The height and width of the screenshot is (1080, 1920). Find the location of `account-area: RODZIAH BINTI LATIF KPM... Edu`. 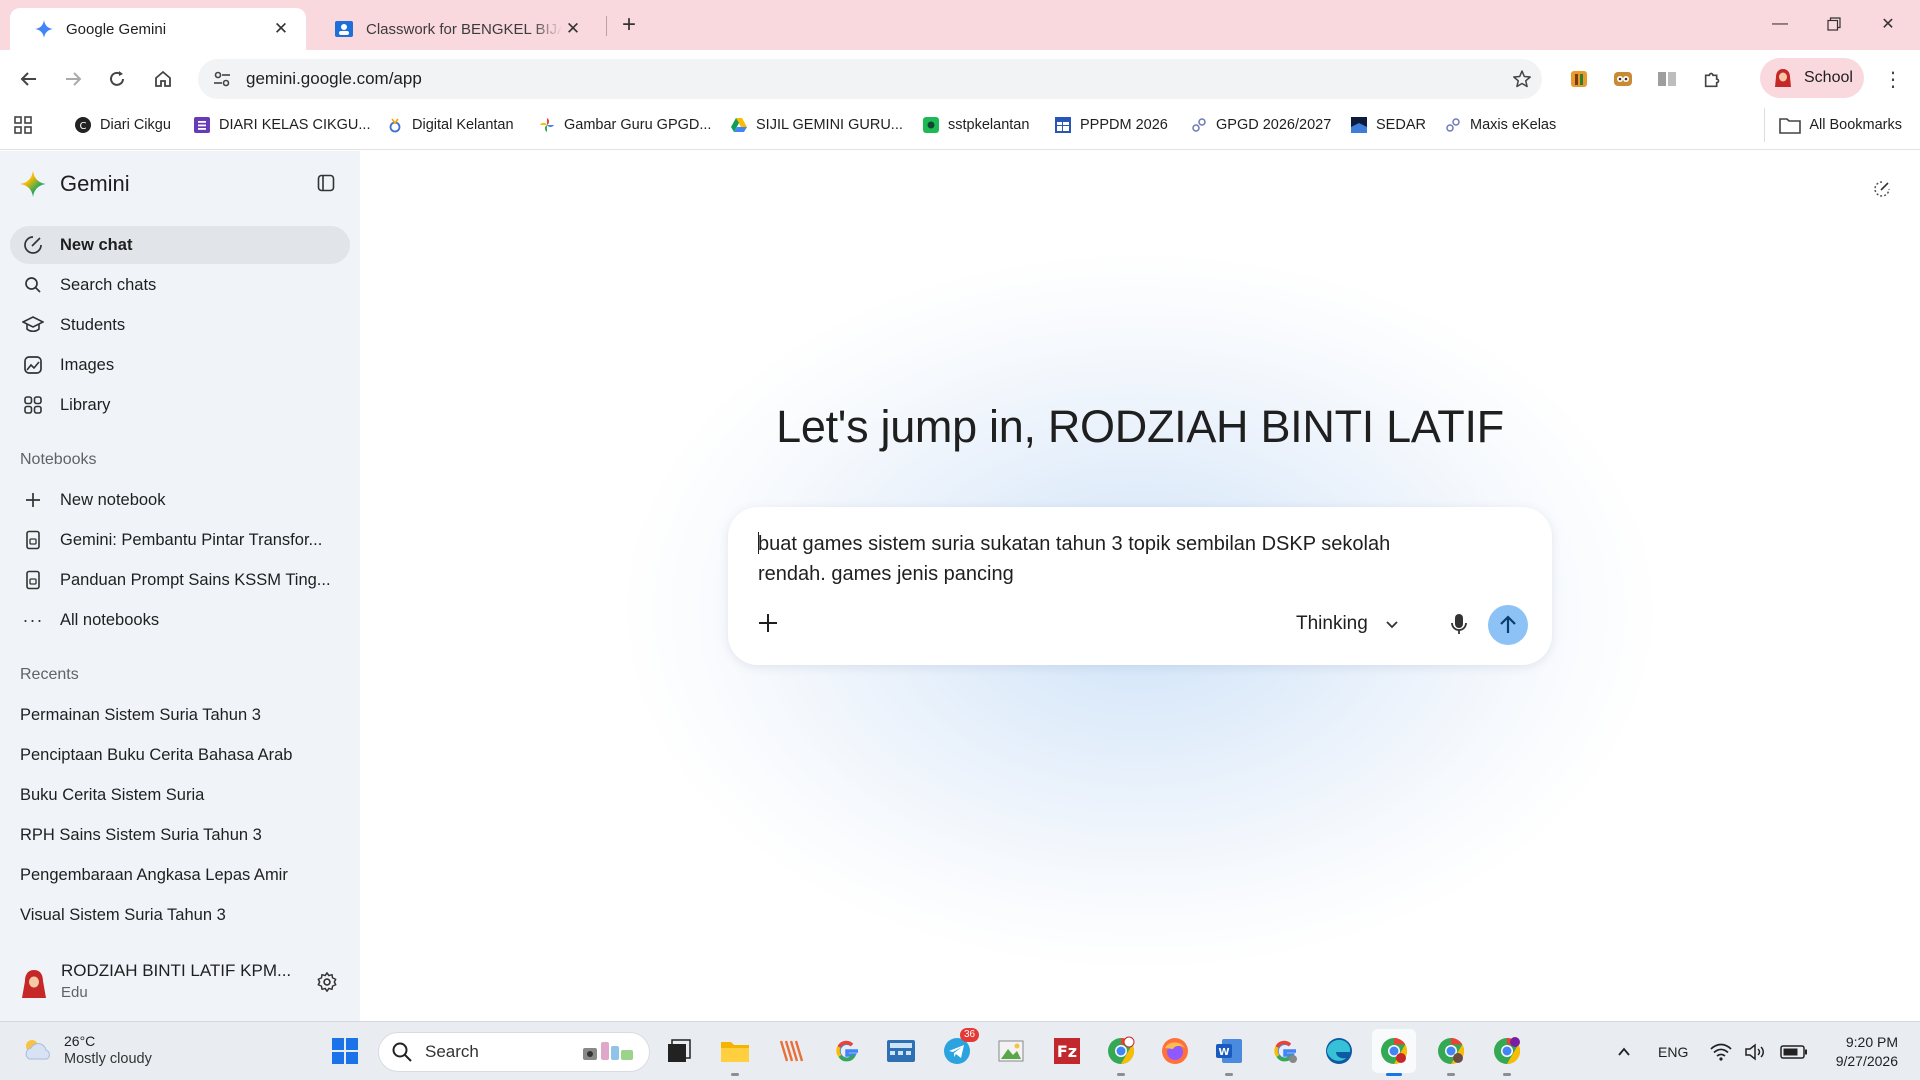

account-area: RODZIAH BINTI LATIF KPM... Edu is located at coordinates (185, 984).